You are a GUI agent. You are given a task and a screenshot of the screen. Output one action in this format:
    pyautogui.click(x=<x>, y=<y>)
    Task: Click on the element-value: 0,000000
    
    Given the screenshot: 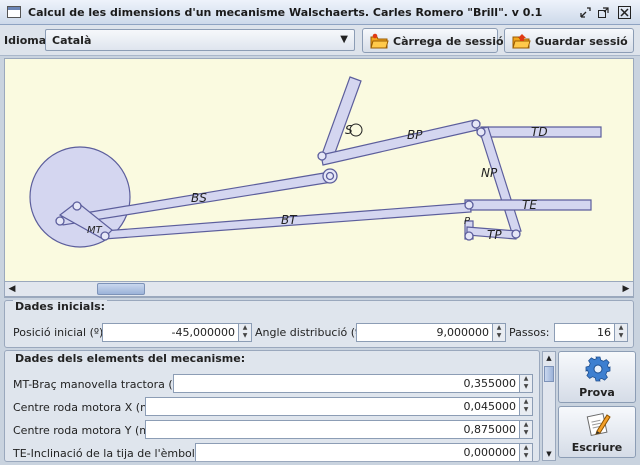 What is the action you would take?
    pyautogui.click(x=490, y=452)
    